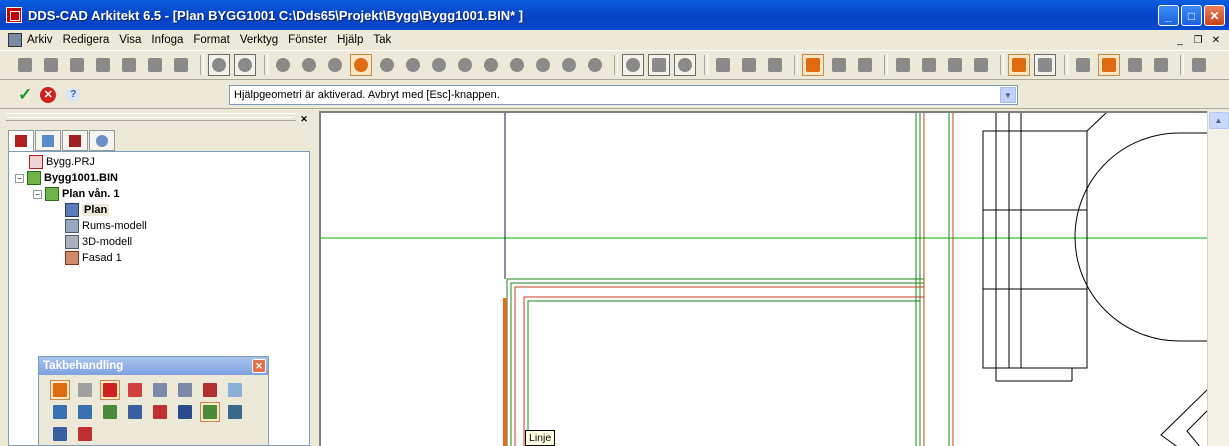 The image size is (1229, 446). What do you see at coordinates (491, 65) in the screenshot?
I see `snap-insert-icon` at bounding box center [491, 65].